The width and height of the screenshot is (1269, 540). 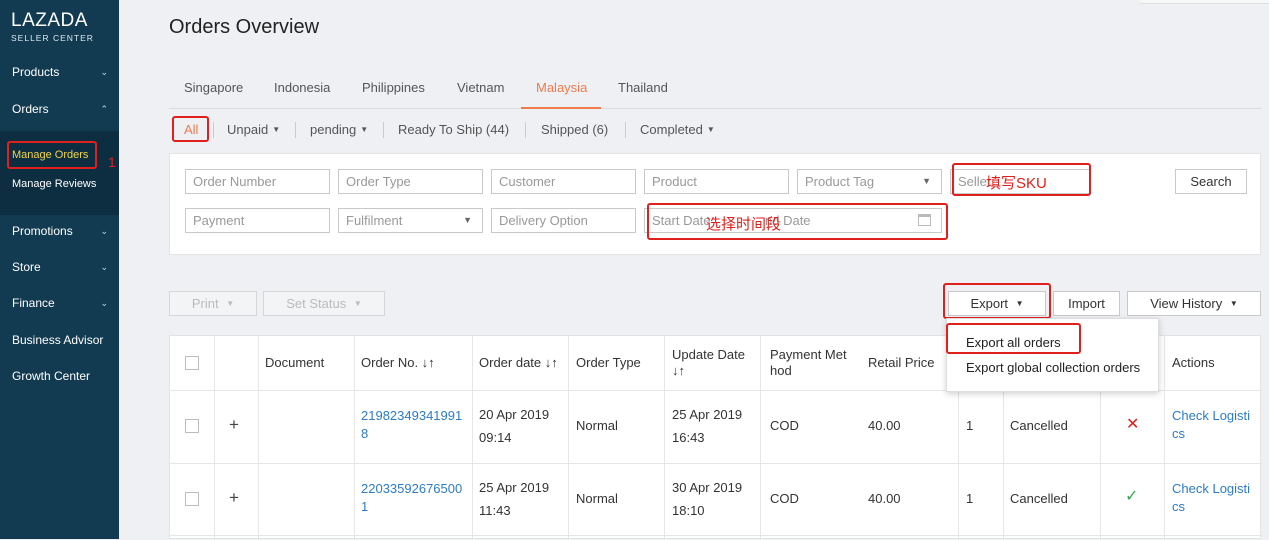 I want to click on update-time: 16:43, so click(x=688, y=437).